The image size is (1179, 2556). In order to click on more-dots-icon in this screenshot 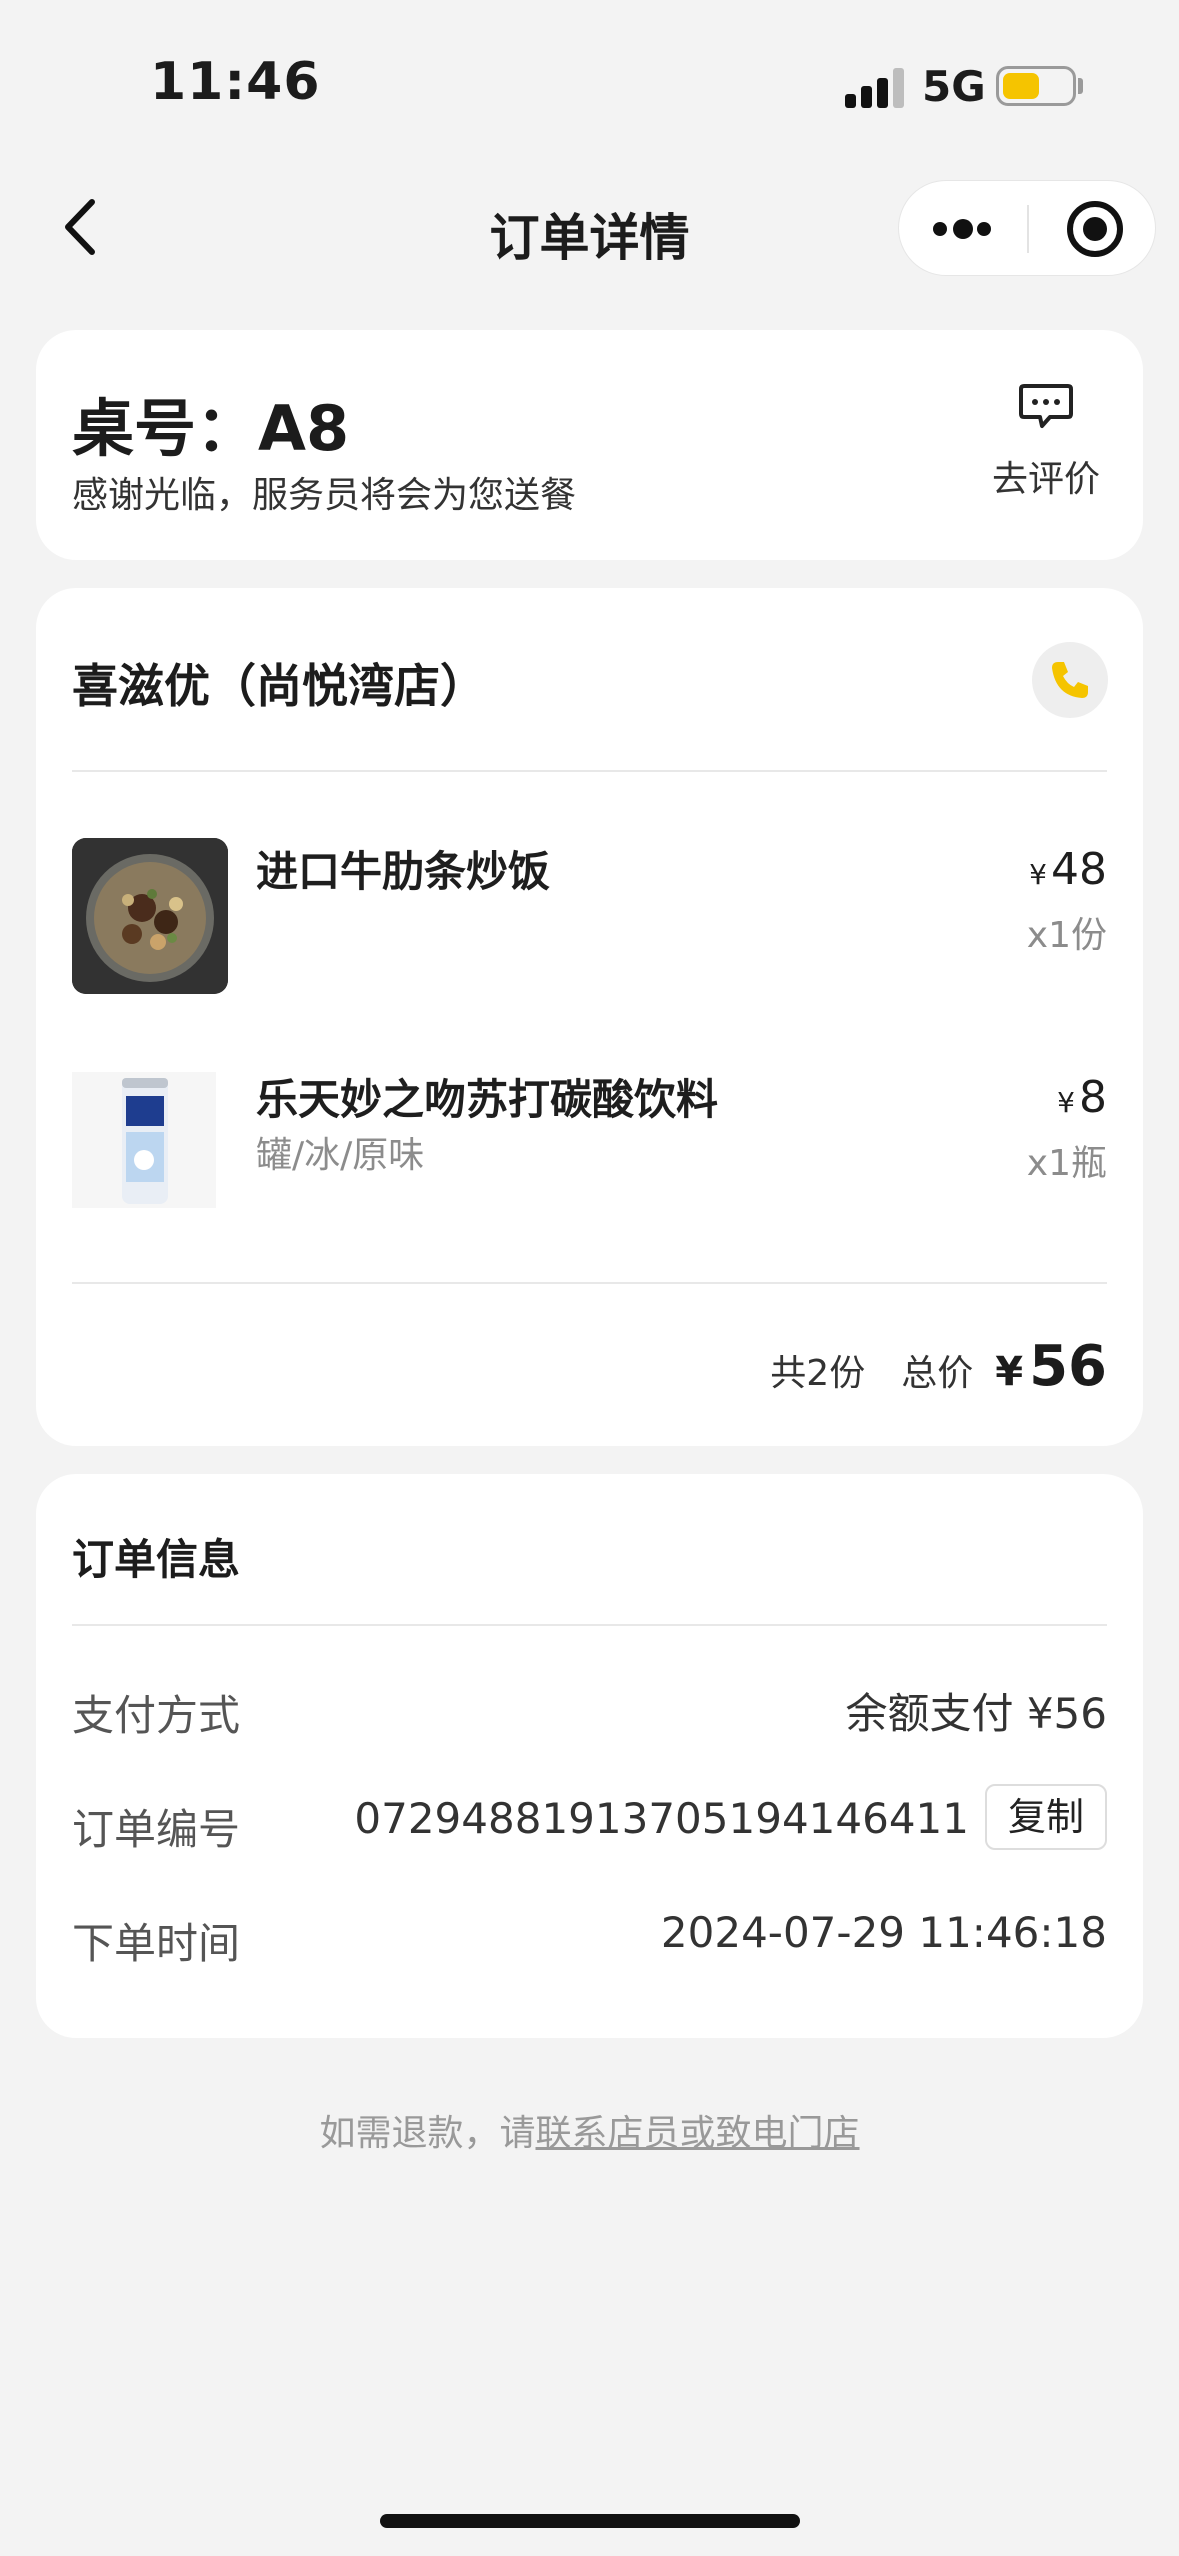, I will do `click(963, 229)`.